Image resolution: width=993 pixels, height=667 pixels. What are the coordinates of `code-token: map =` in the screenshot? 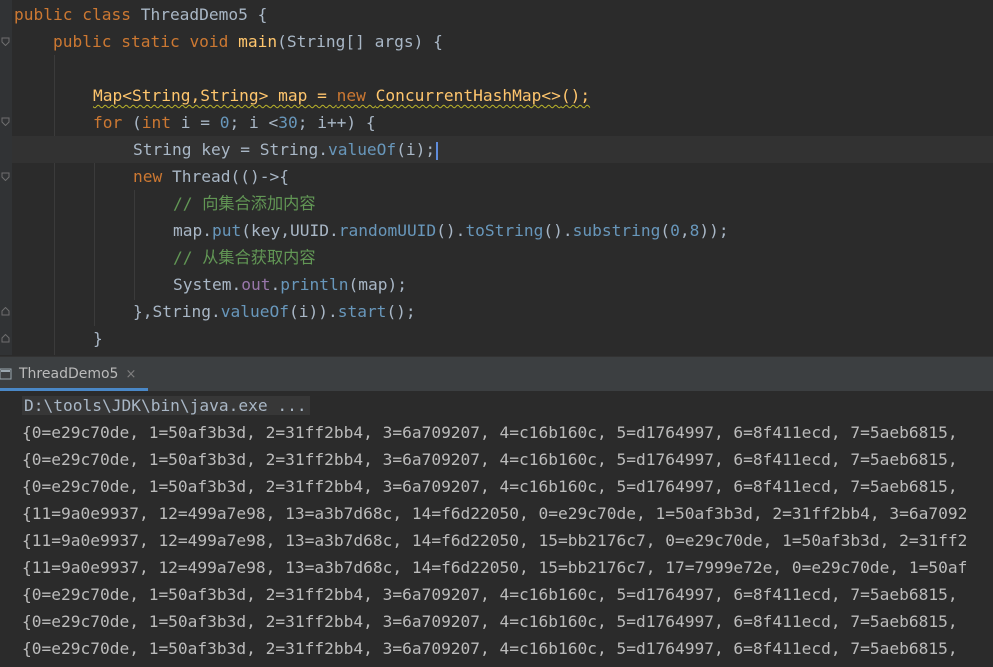 It's located at (302, 95).